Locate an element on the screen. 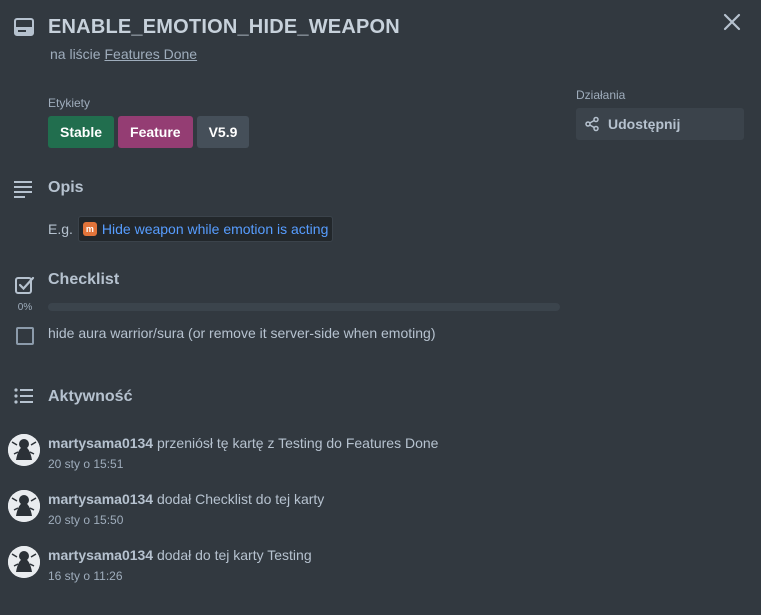 The width and height of the screenshot is (761, 615). list-link: Features Done is located at coordinates (150, 54).